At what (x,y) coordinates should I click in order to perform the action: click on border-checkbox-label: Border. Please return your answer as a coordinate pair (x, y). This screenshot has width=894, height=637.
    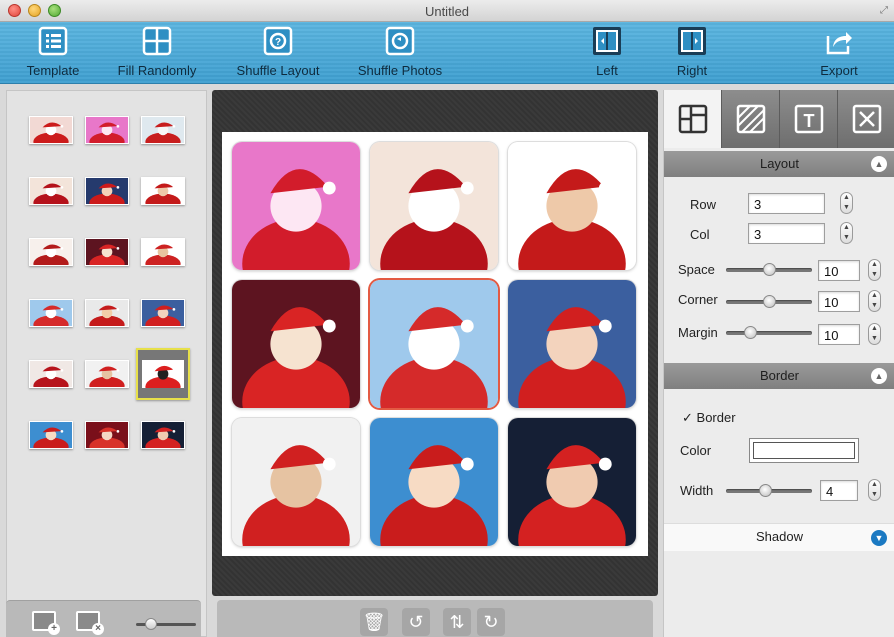
    Looking at the image, I should click on (716, 417).